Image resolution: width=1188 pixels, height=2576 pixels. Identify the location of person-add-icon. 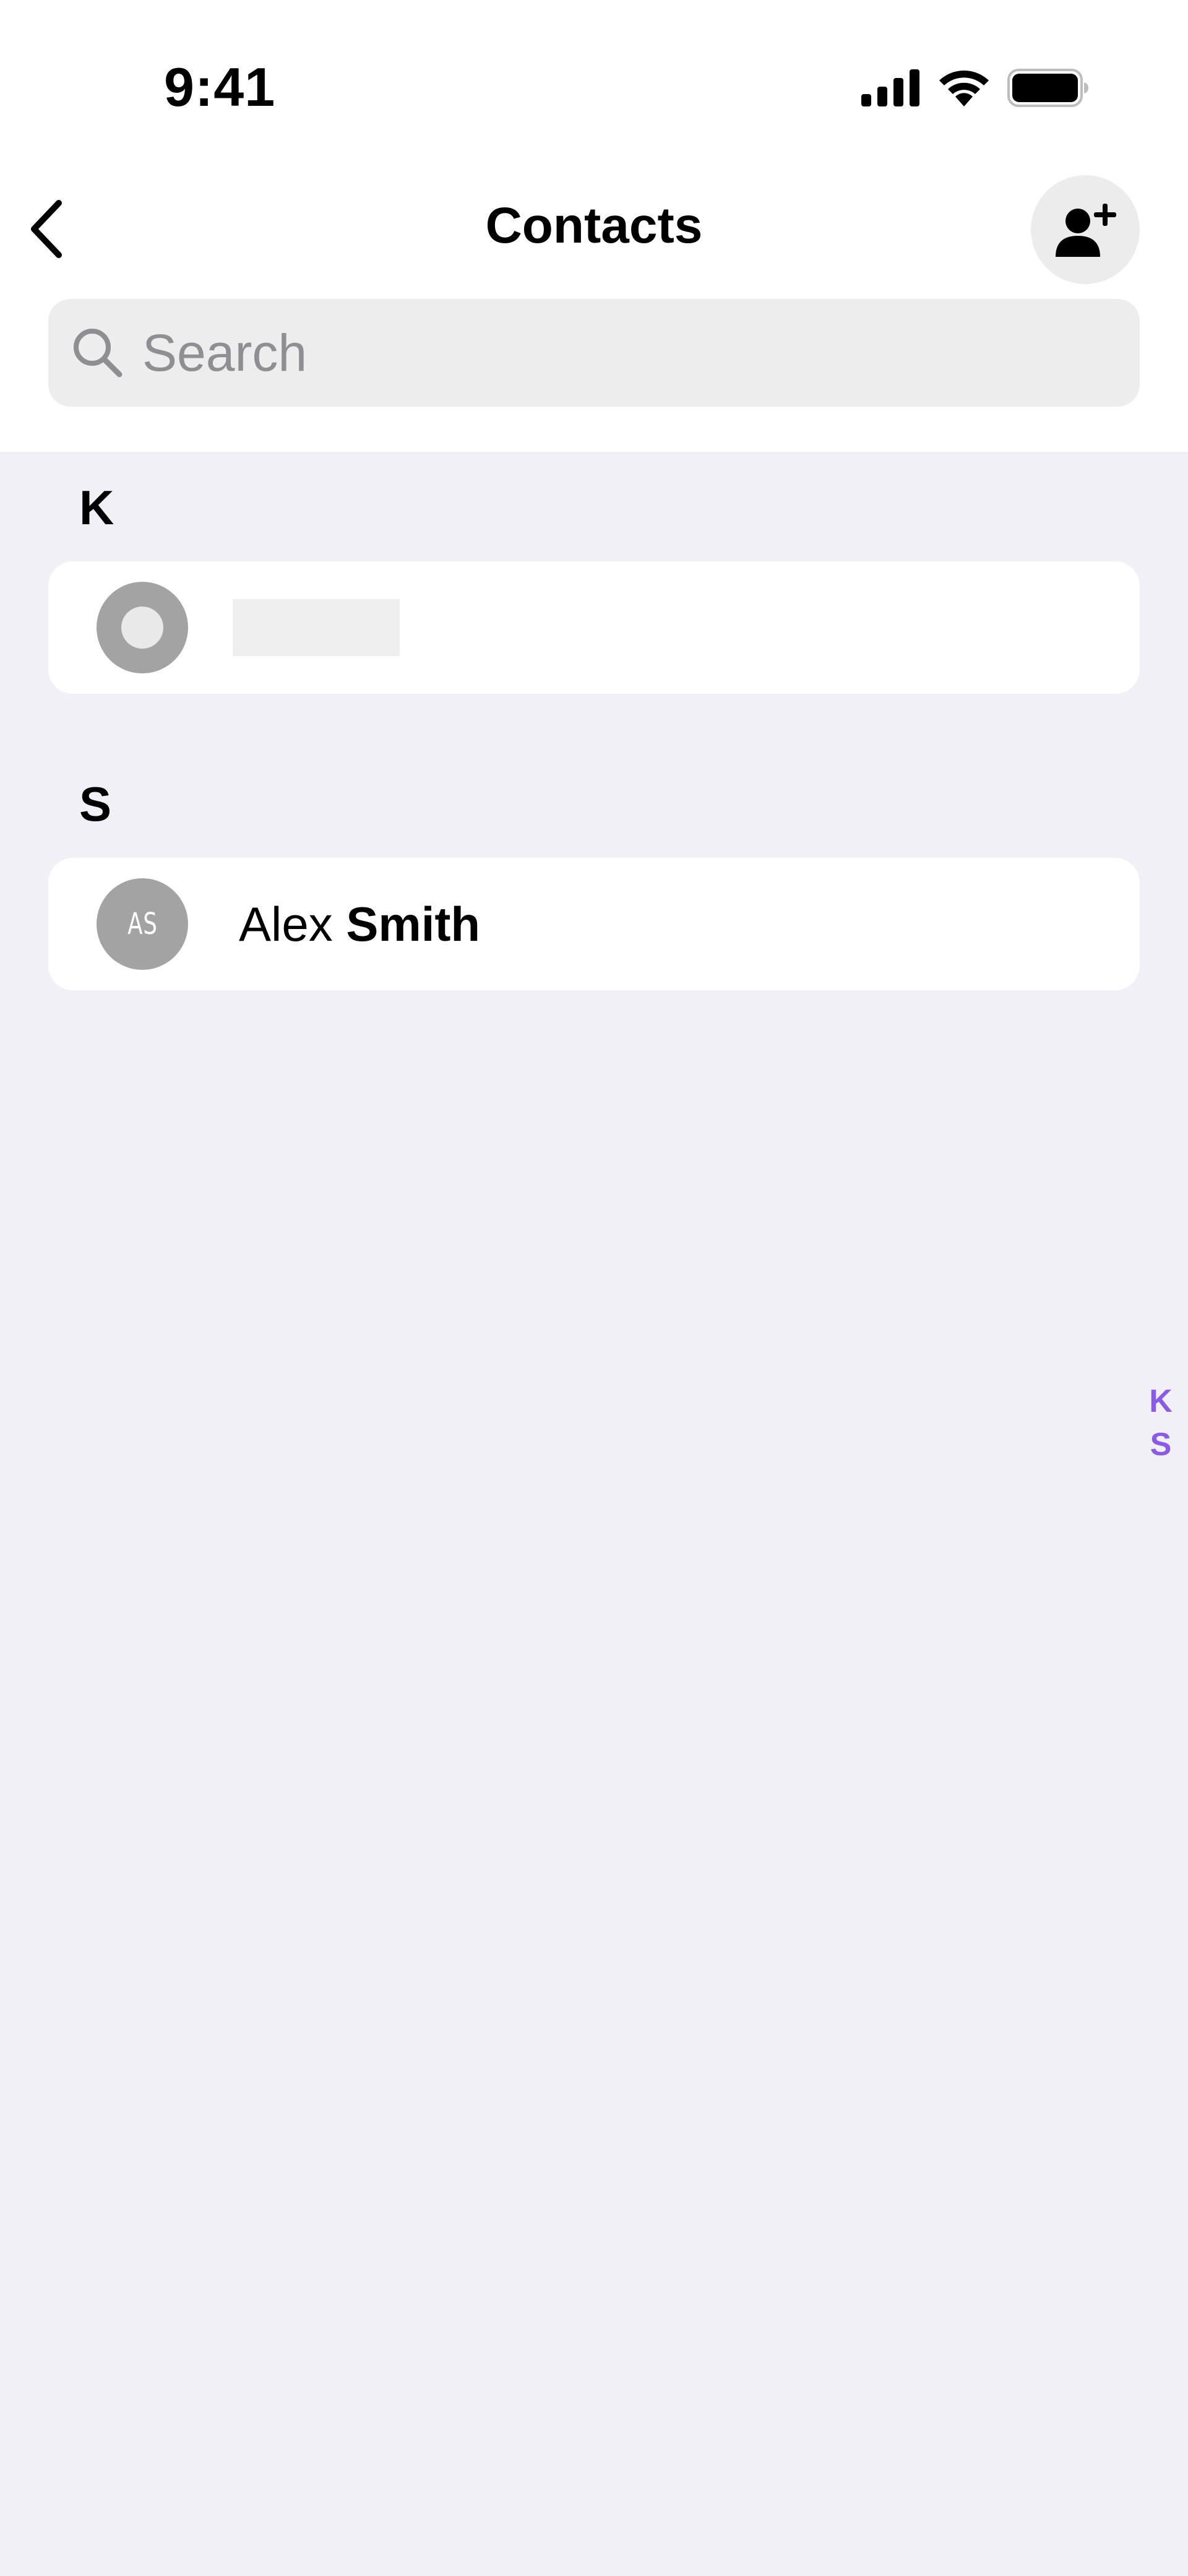
(1086, 230).